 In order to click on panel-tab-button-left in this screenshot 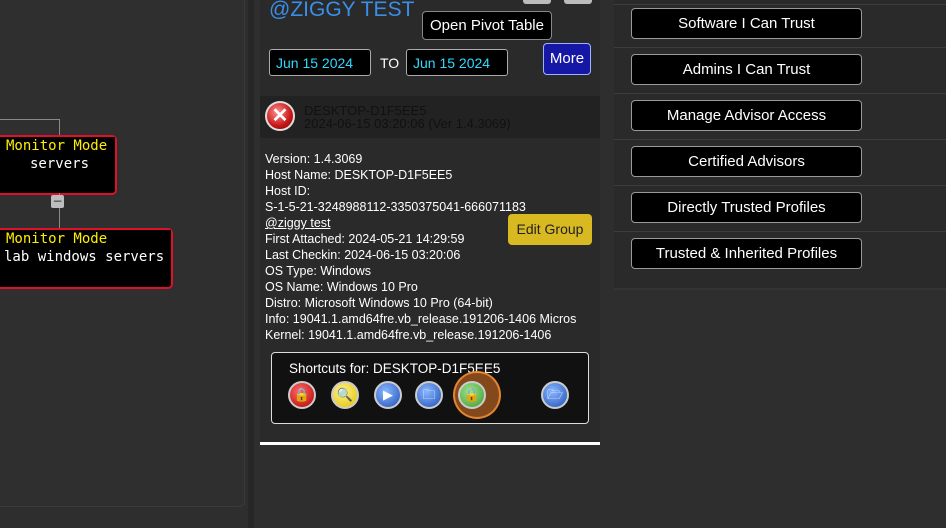, I will do `click(537, 2)`.